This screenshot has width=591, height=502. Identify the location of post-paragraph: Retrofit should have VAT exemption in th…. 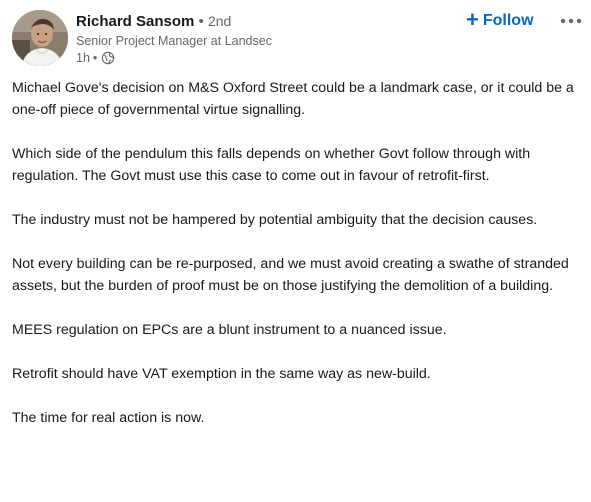
(221, 374).